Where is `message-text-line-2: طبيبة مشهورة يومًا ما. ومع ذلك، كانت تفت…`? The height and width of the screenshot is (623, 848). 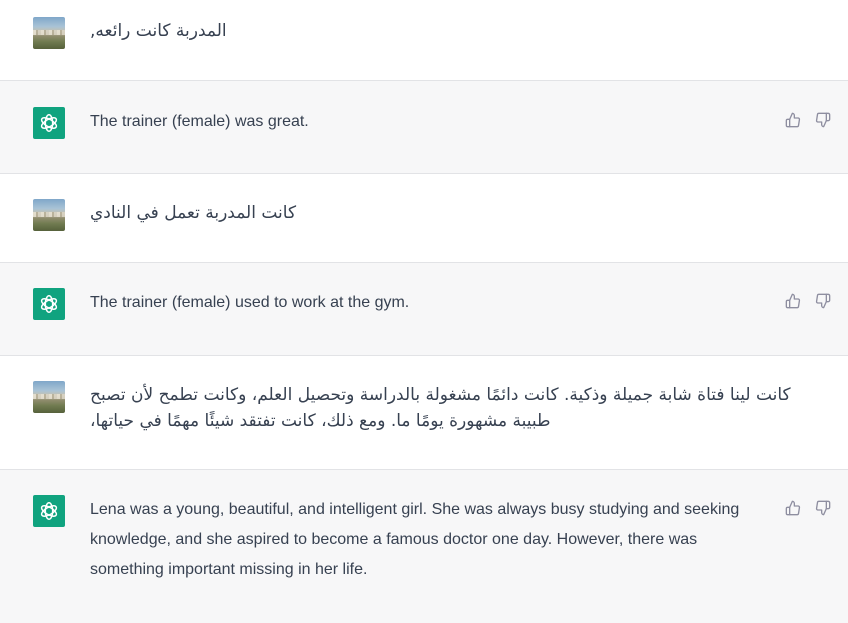
message-text-line-2: طبيبة مشهورة يومًا ما. ومع ذلك، كانت تفت… is located at coordinates (320, 421).